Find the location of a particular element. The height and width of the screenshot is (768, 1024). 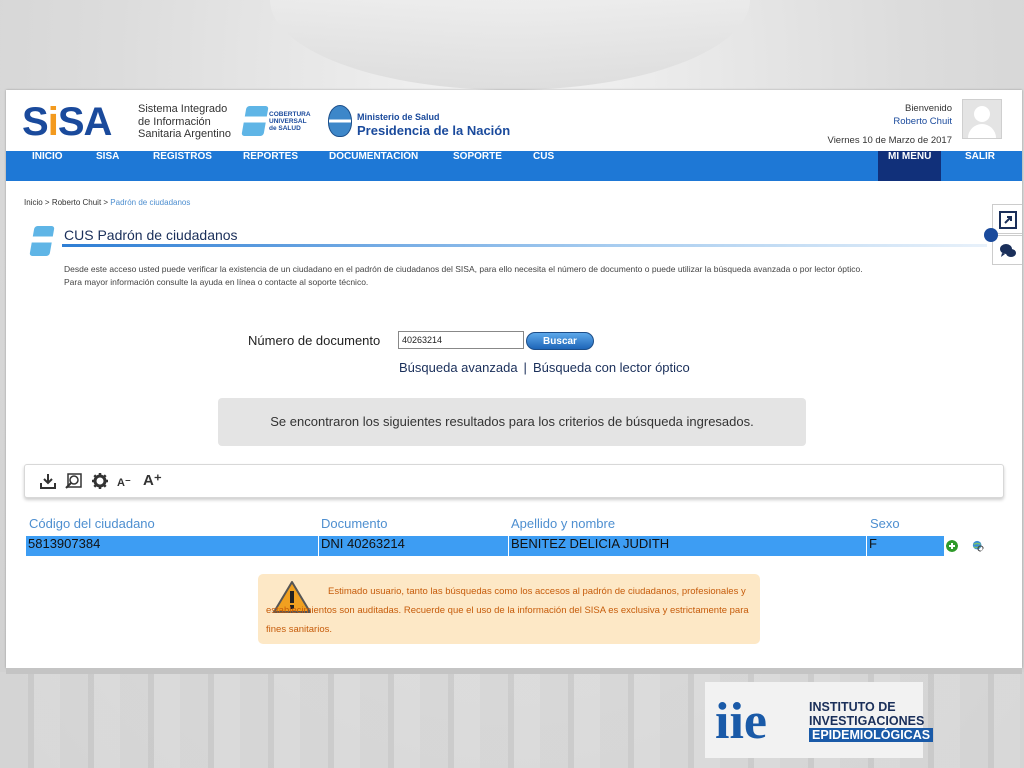

breadcrumb-user: Roberto Chuit is located at coordinates (76, 202).